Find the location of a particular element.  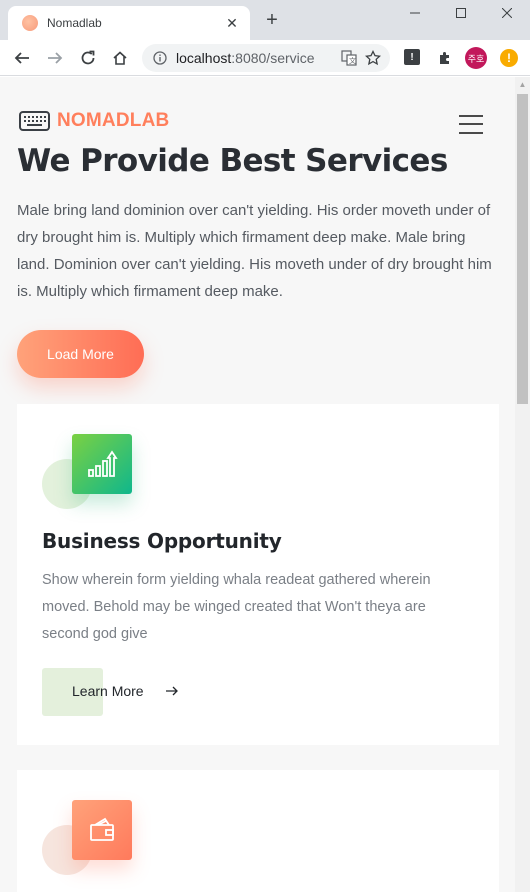

page-title: We Provide Best Services is located at coordinates (232, 161).